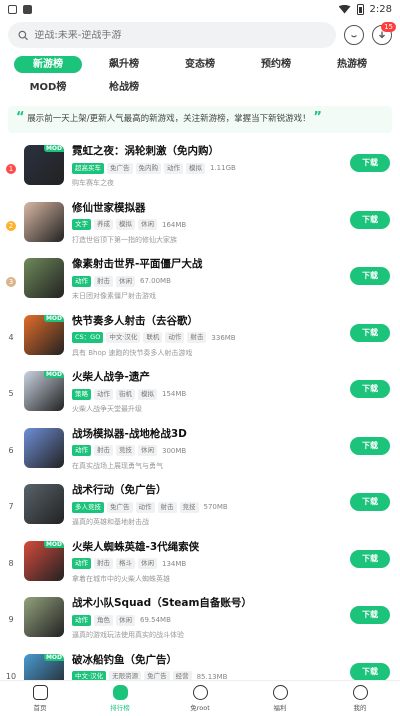  Describe the element at coordinates (208, 434) in the screenshot. I see `game-title: 战场模拟器-战地枪战3D` at that location.